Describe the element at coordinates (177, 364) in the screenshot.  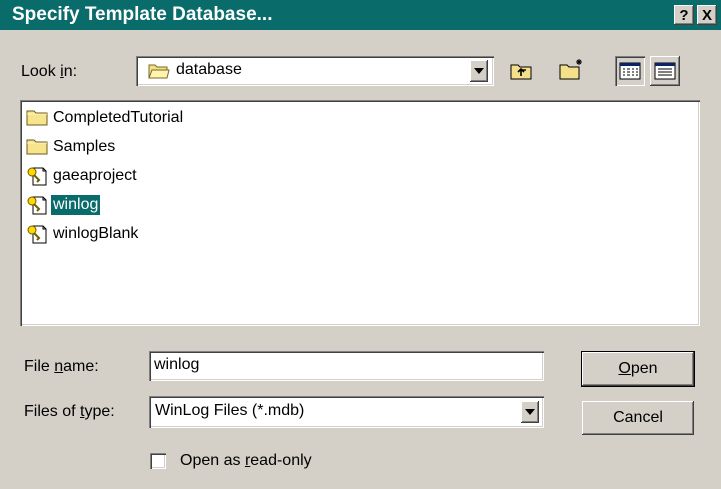
I see `filename-value: winlog` at that location.